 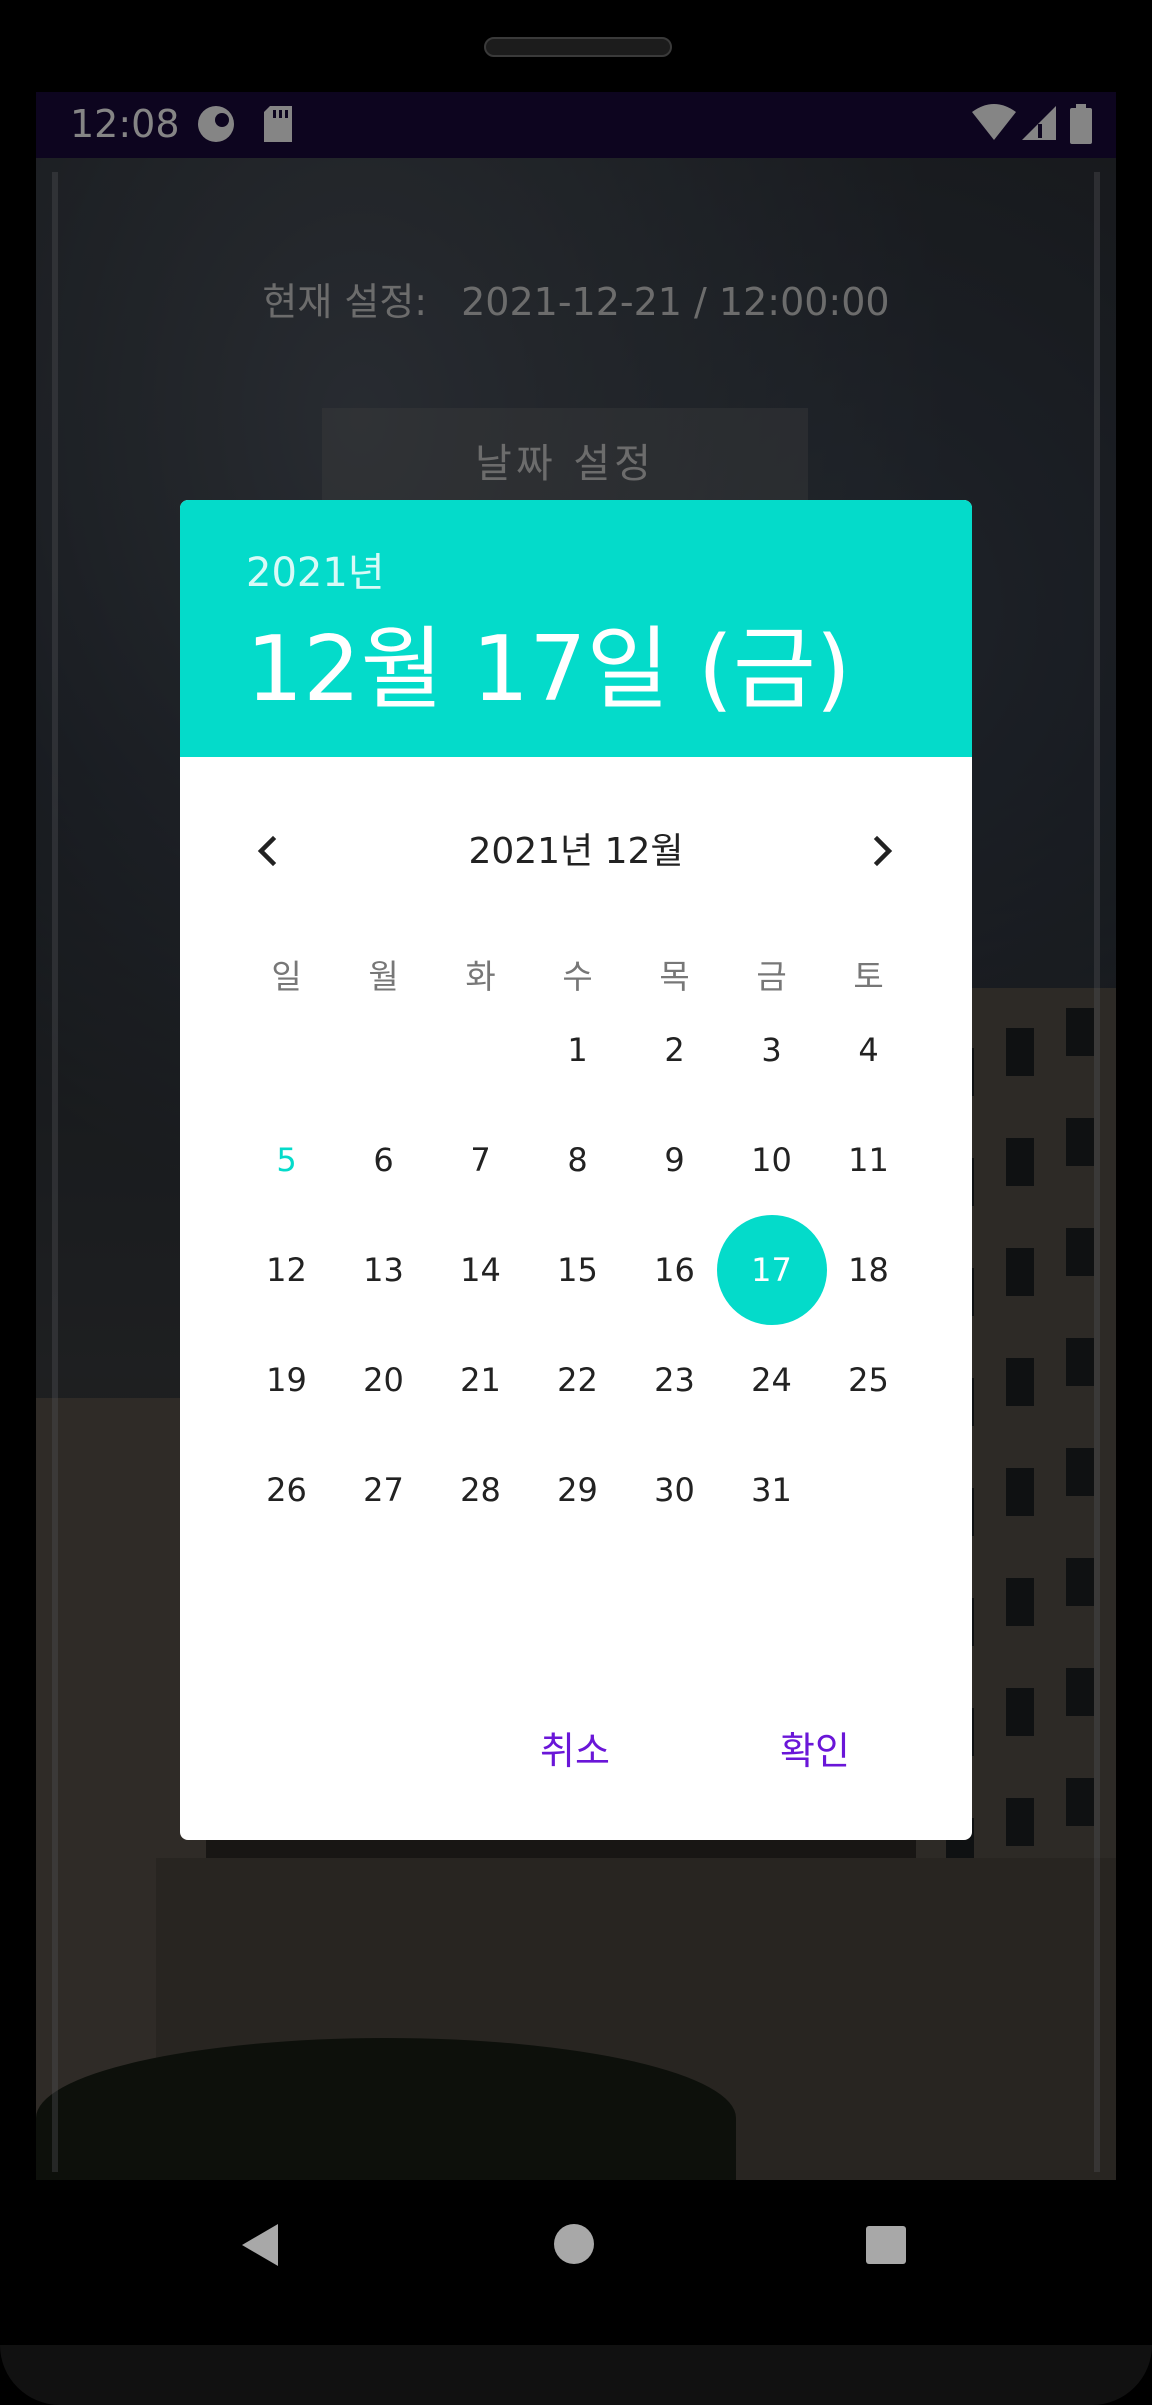 I want to click on calendar-day: 26, so click(x=286, y=1515).